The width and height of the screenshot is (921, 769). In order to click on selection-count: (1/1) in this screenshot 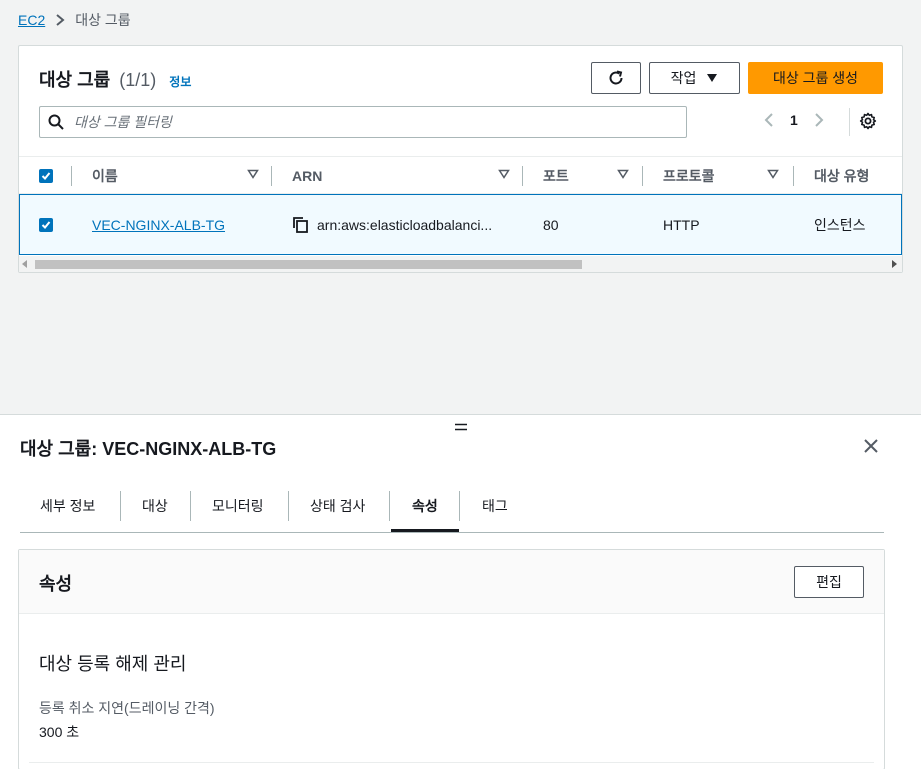, I will do `click(138, 80)`.